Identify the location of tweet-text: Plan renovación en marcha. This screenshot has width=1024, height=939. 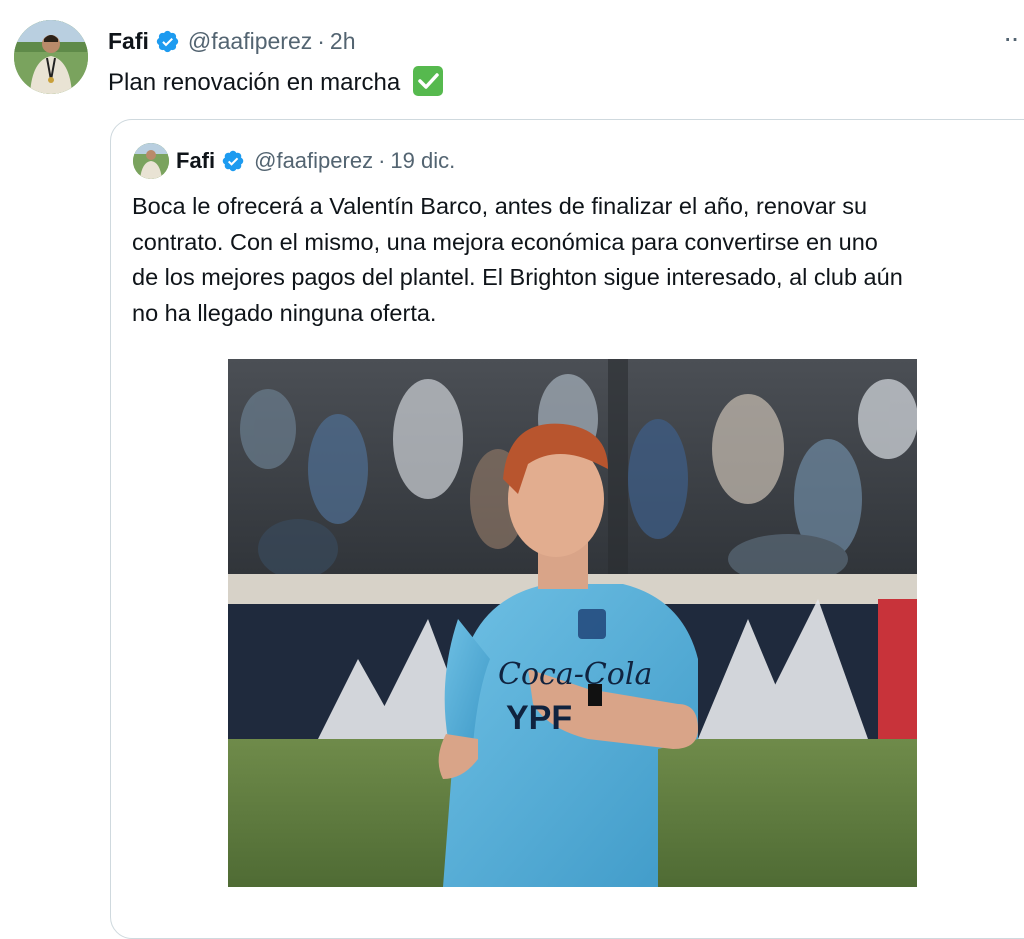
(275, 82).